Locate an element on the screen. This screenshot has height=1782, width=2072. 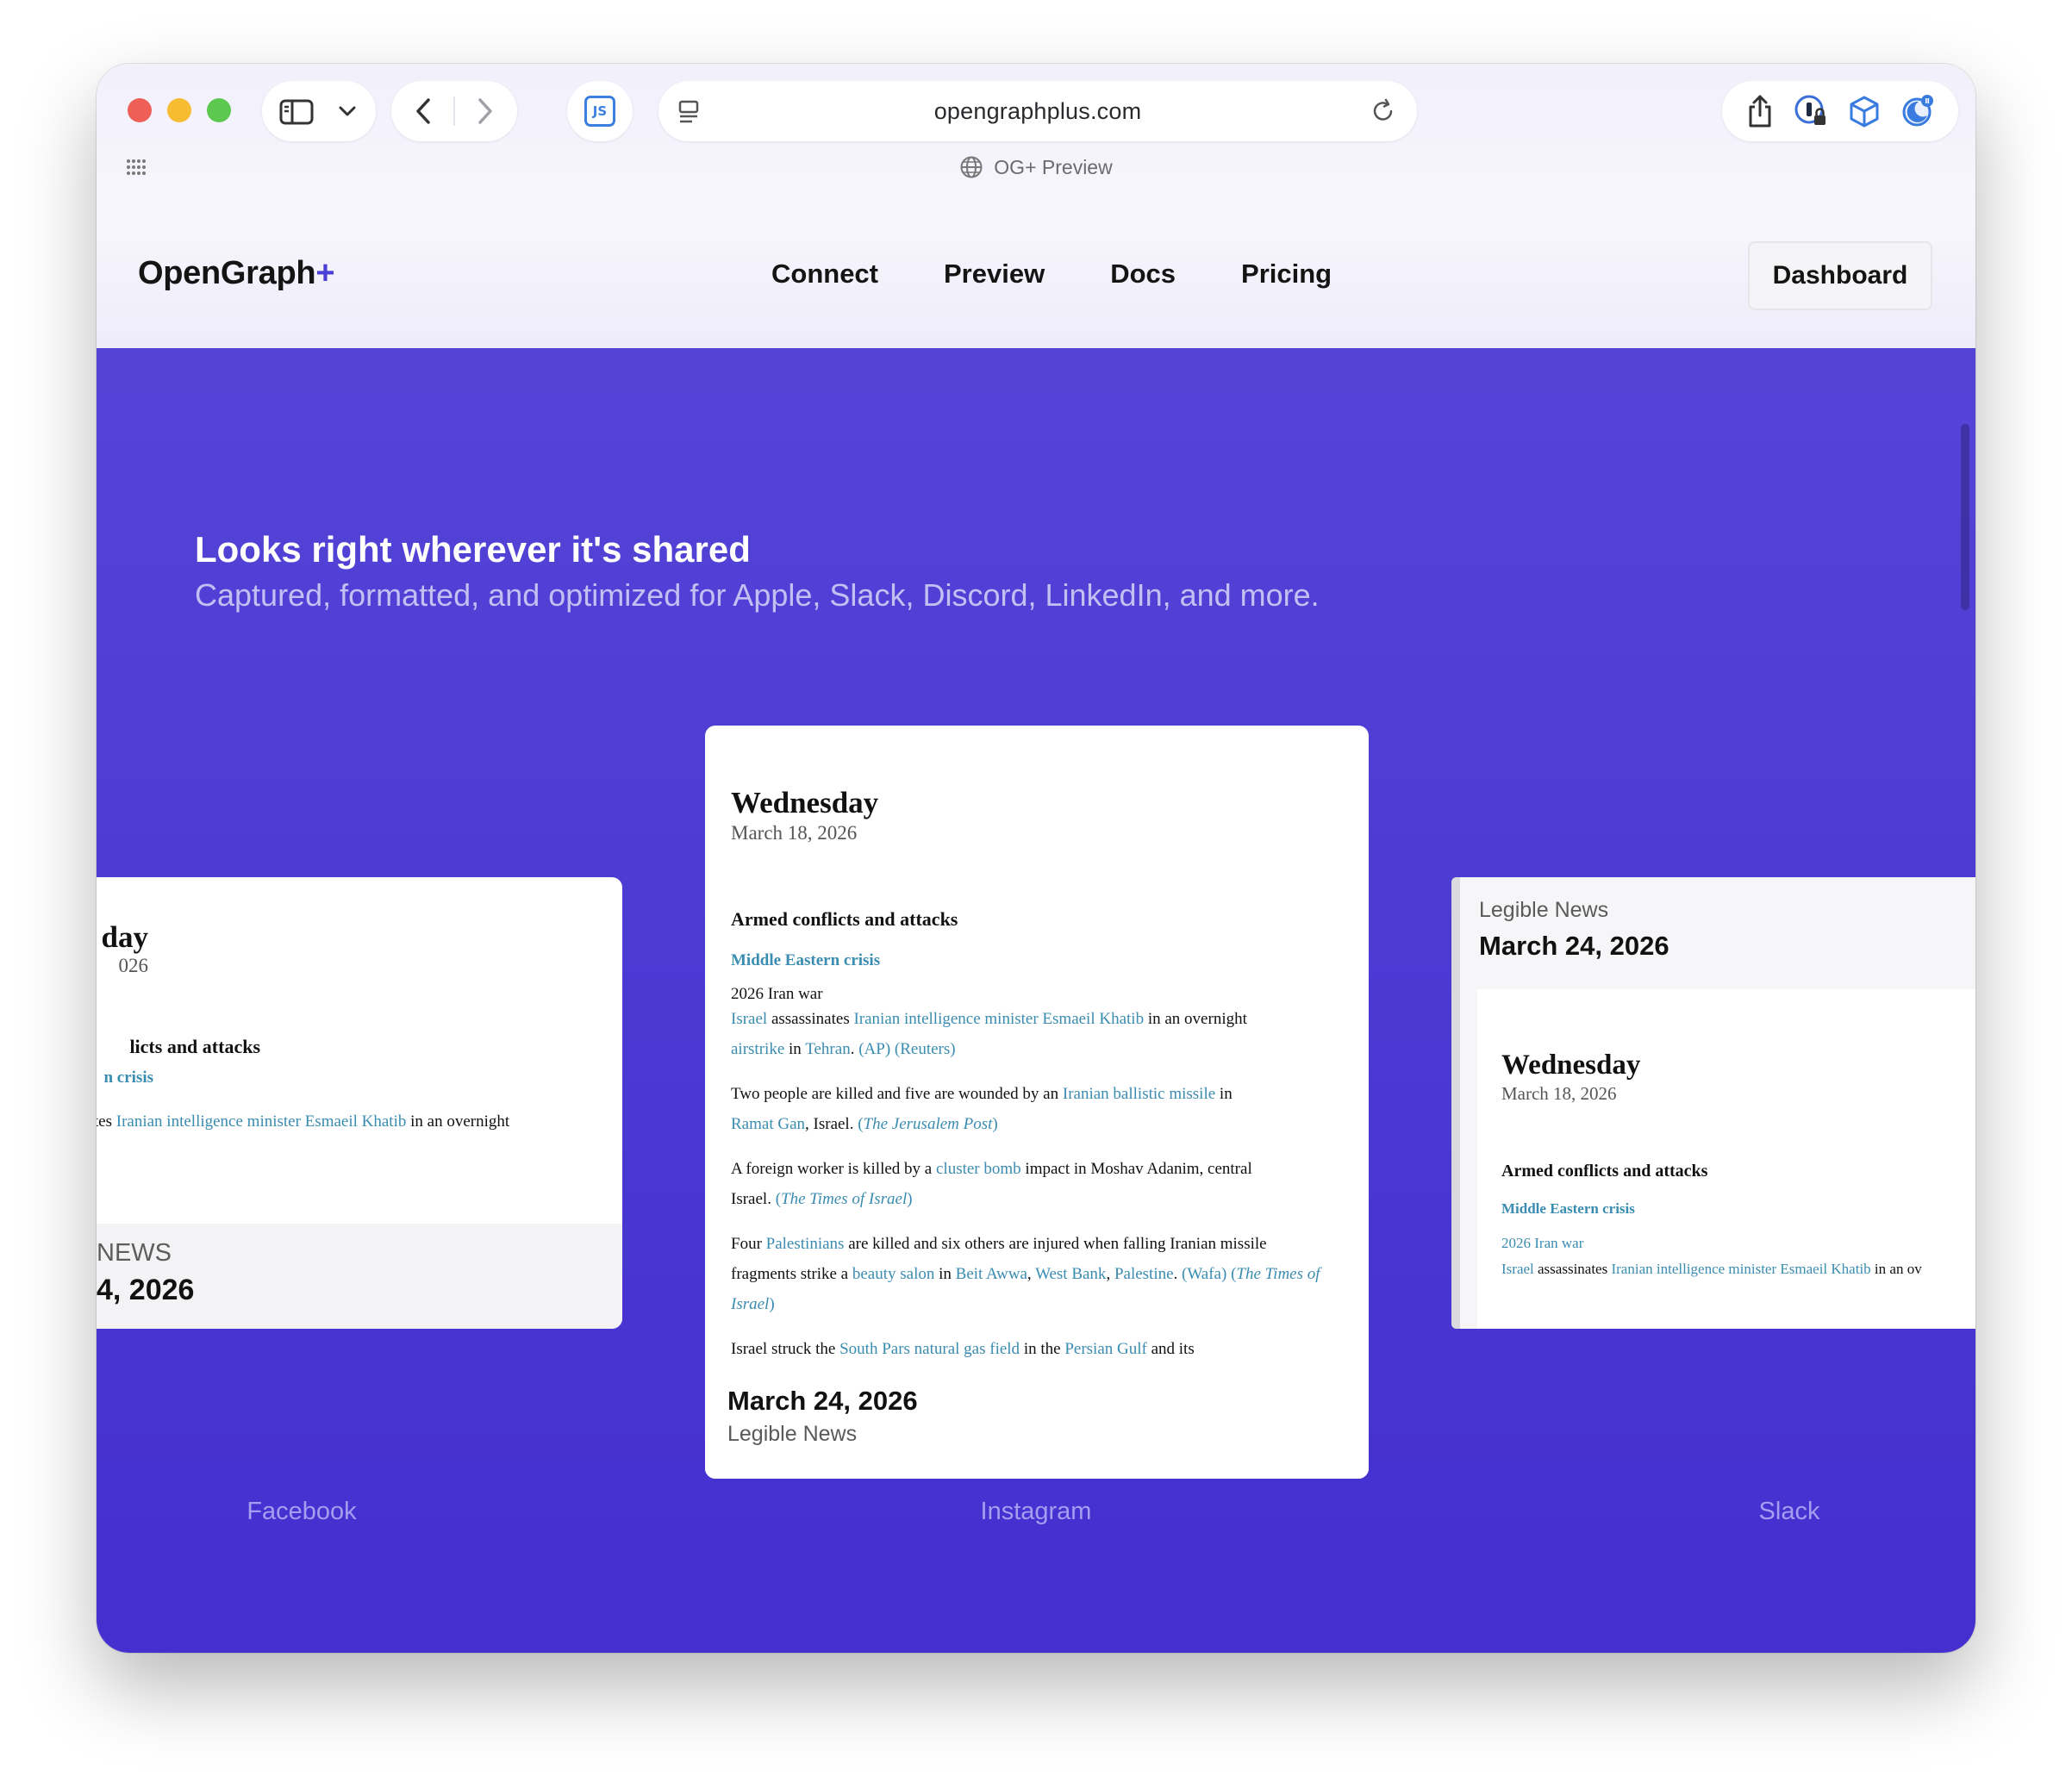
address-bar: opengraphplus.com is located at coordinates (1037, 111).